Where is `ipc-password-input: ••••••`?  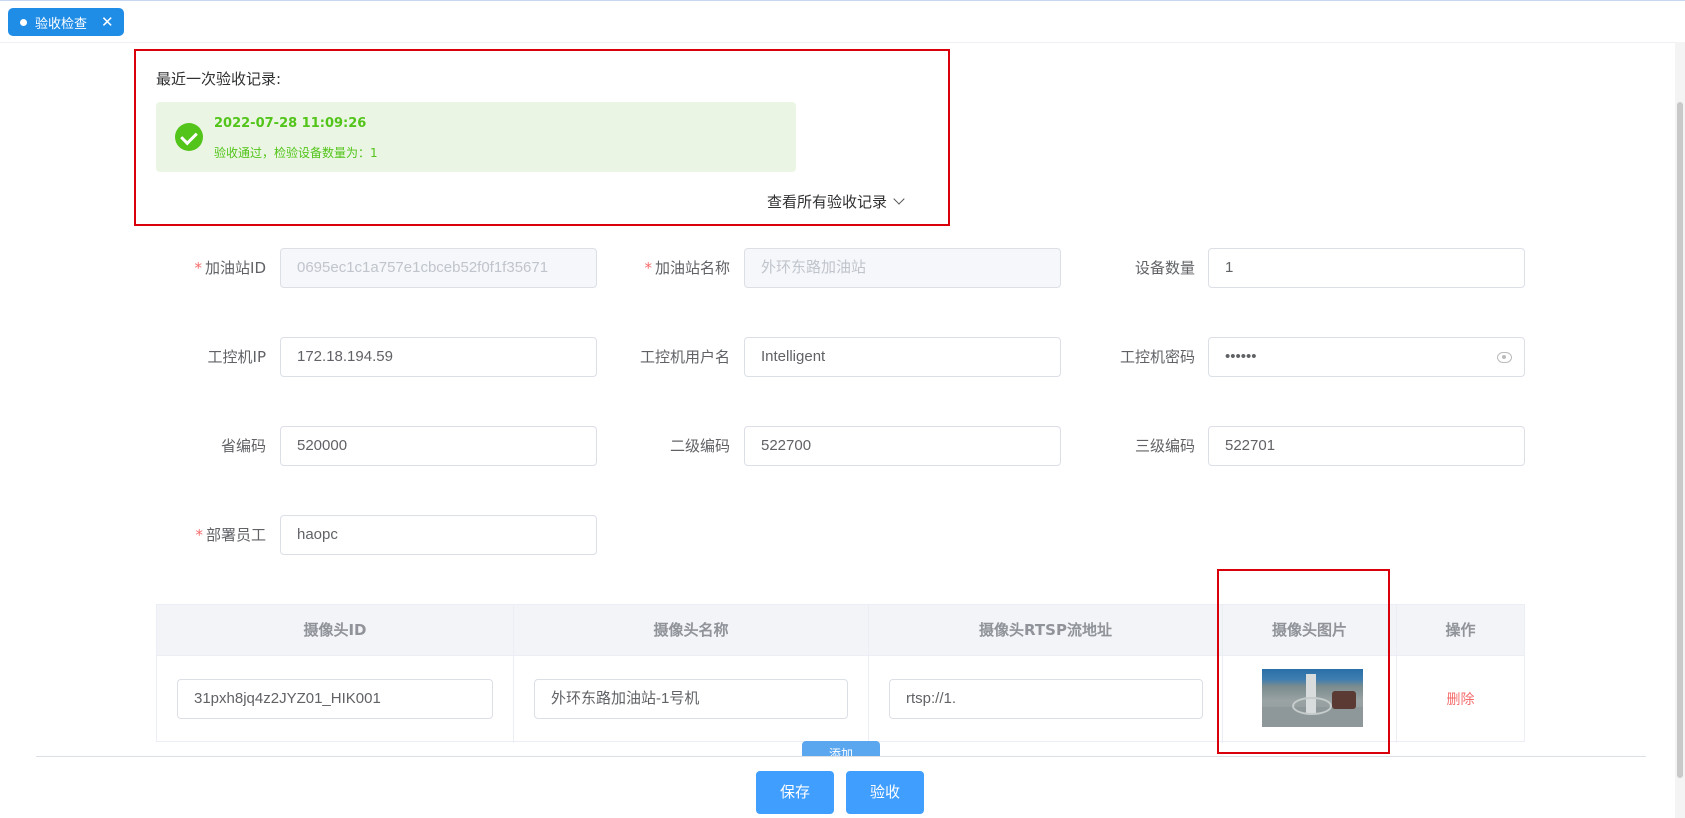 ipc-password-input: •••••• is located at coordinates (1366, 357).